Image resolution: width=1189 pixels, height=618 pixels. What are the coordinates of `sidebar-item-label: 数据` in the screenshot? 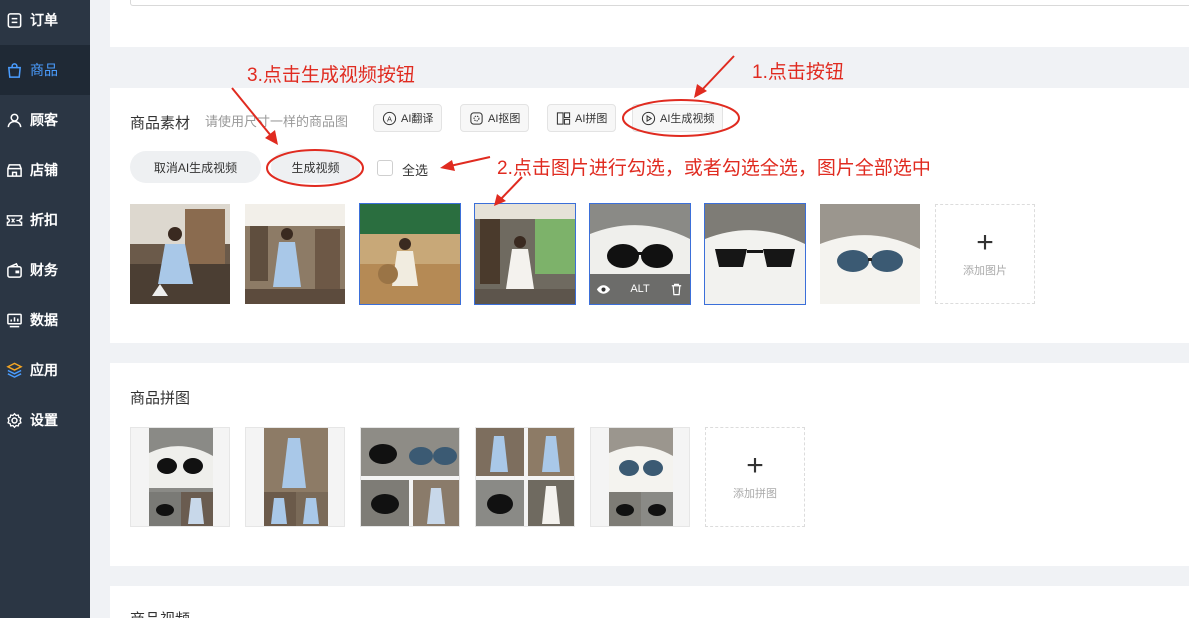 It's located at (44, 320).